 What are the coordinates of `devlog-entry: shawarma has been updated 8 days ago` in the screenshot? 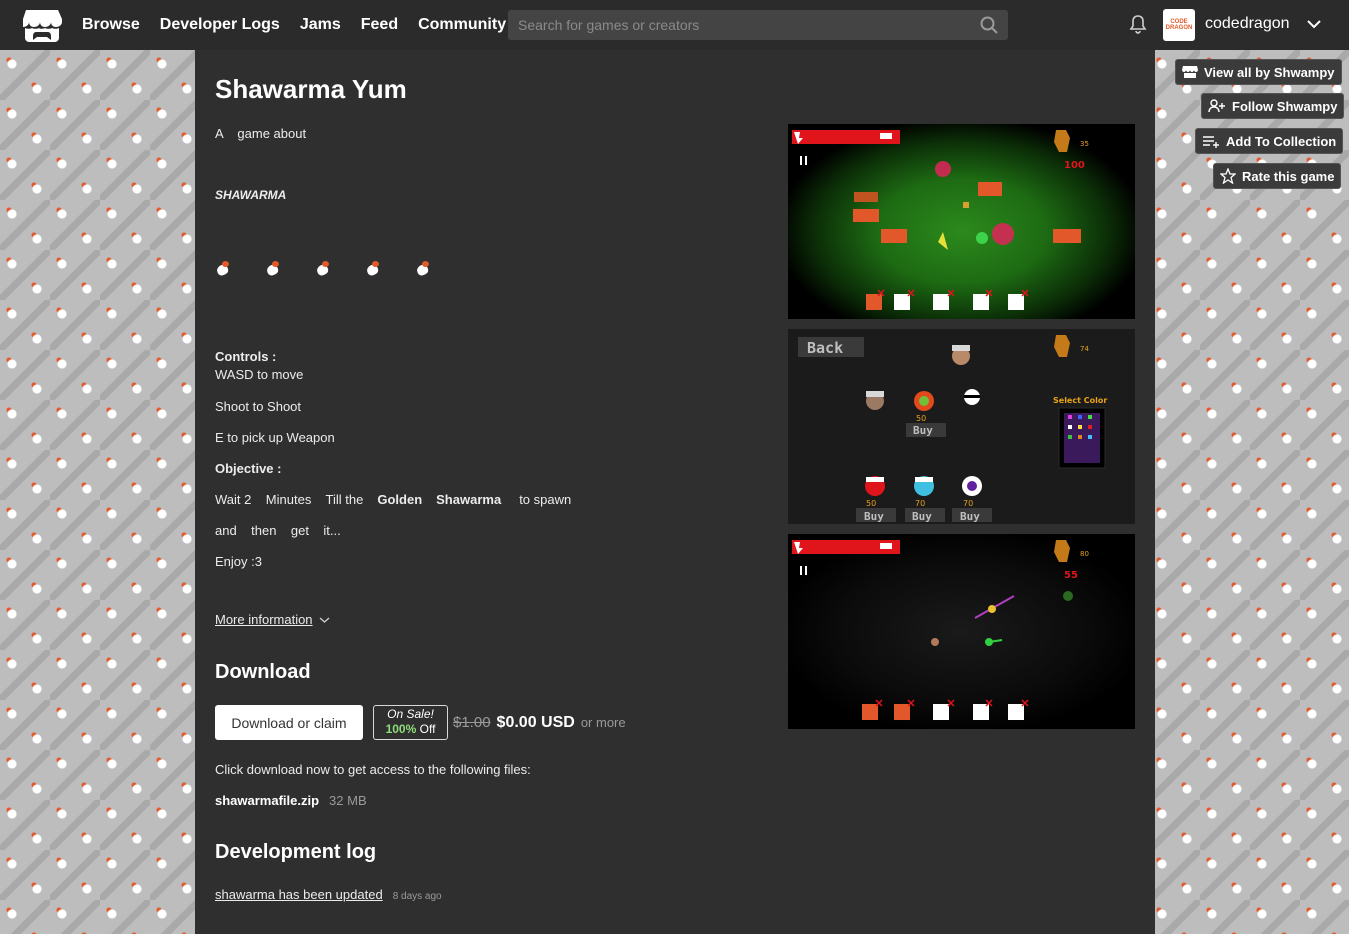 It's located at (328, 894).